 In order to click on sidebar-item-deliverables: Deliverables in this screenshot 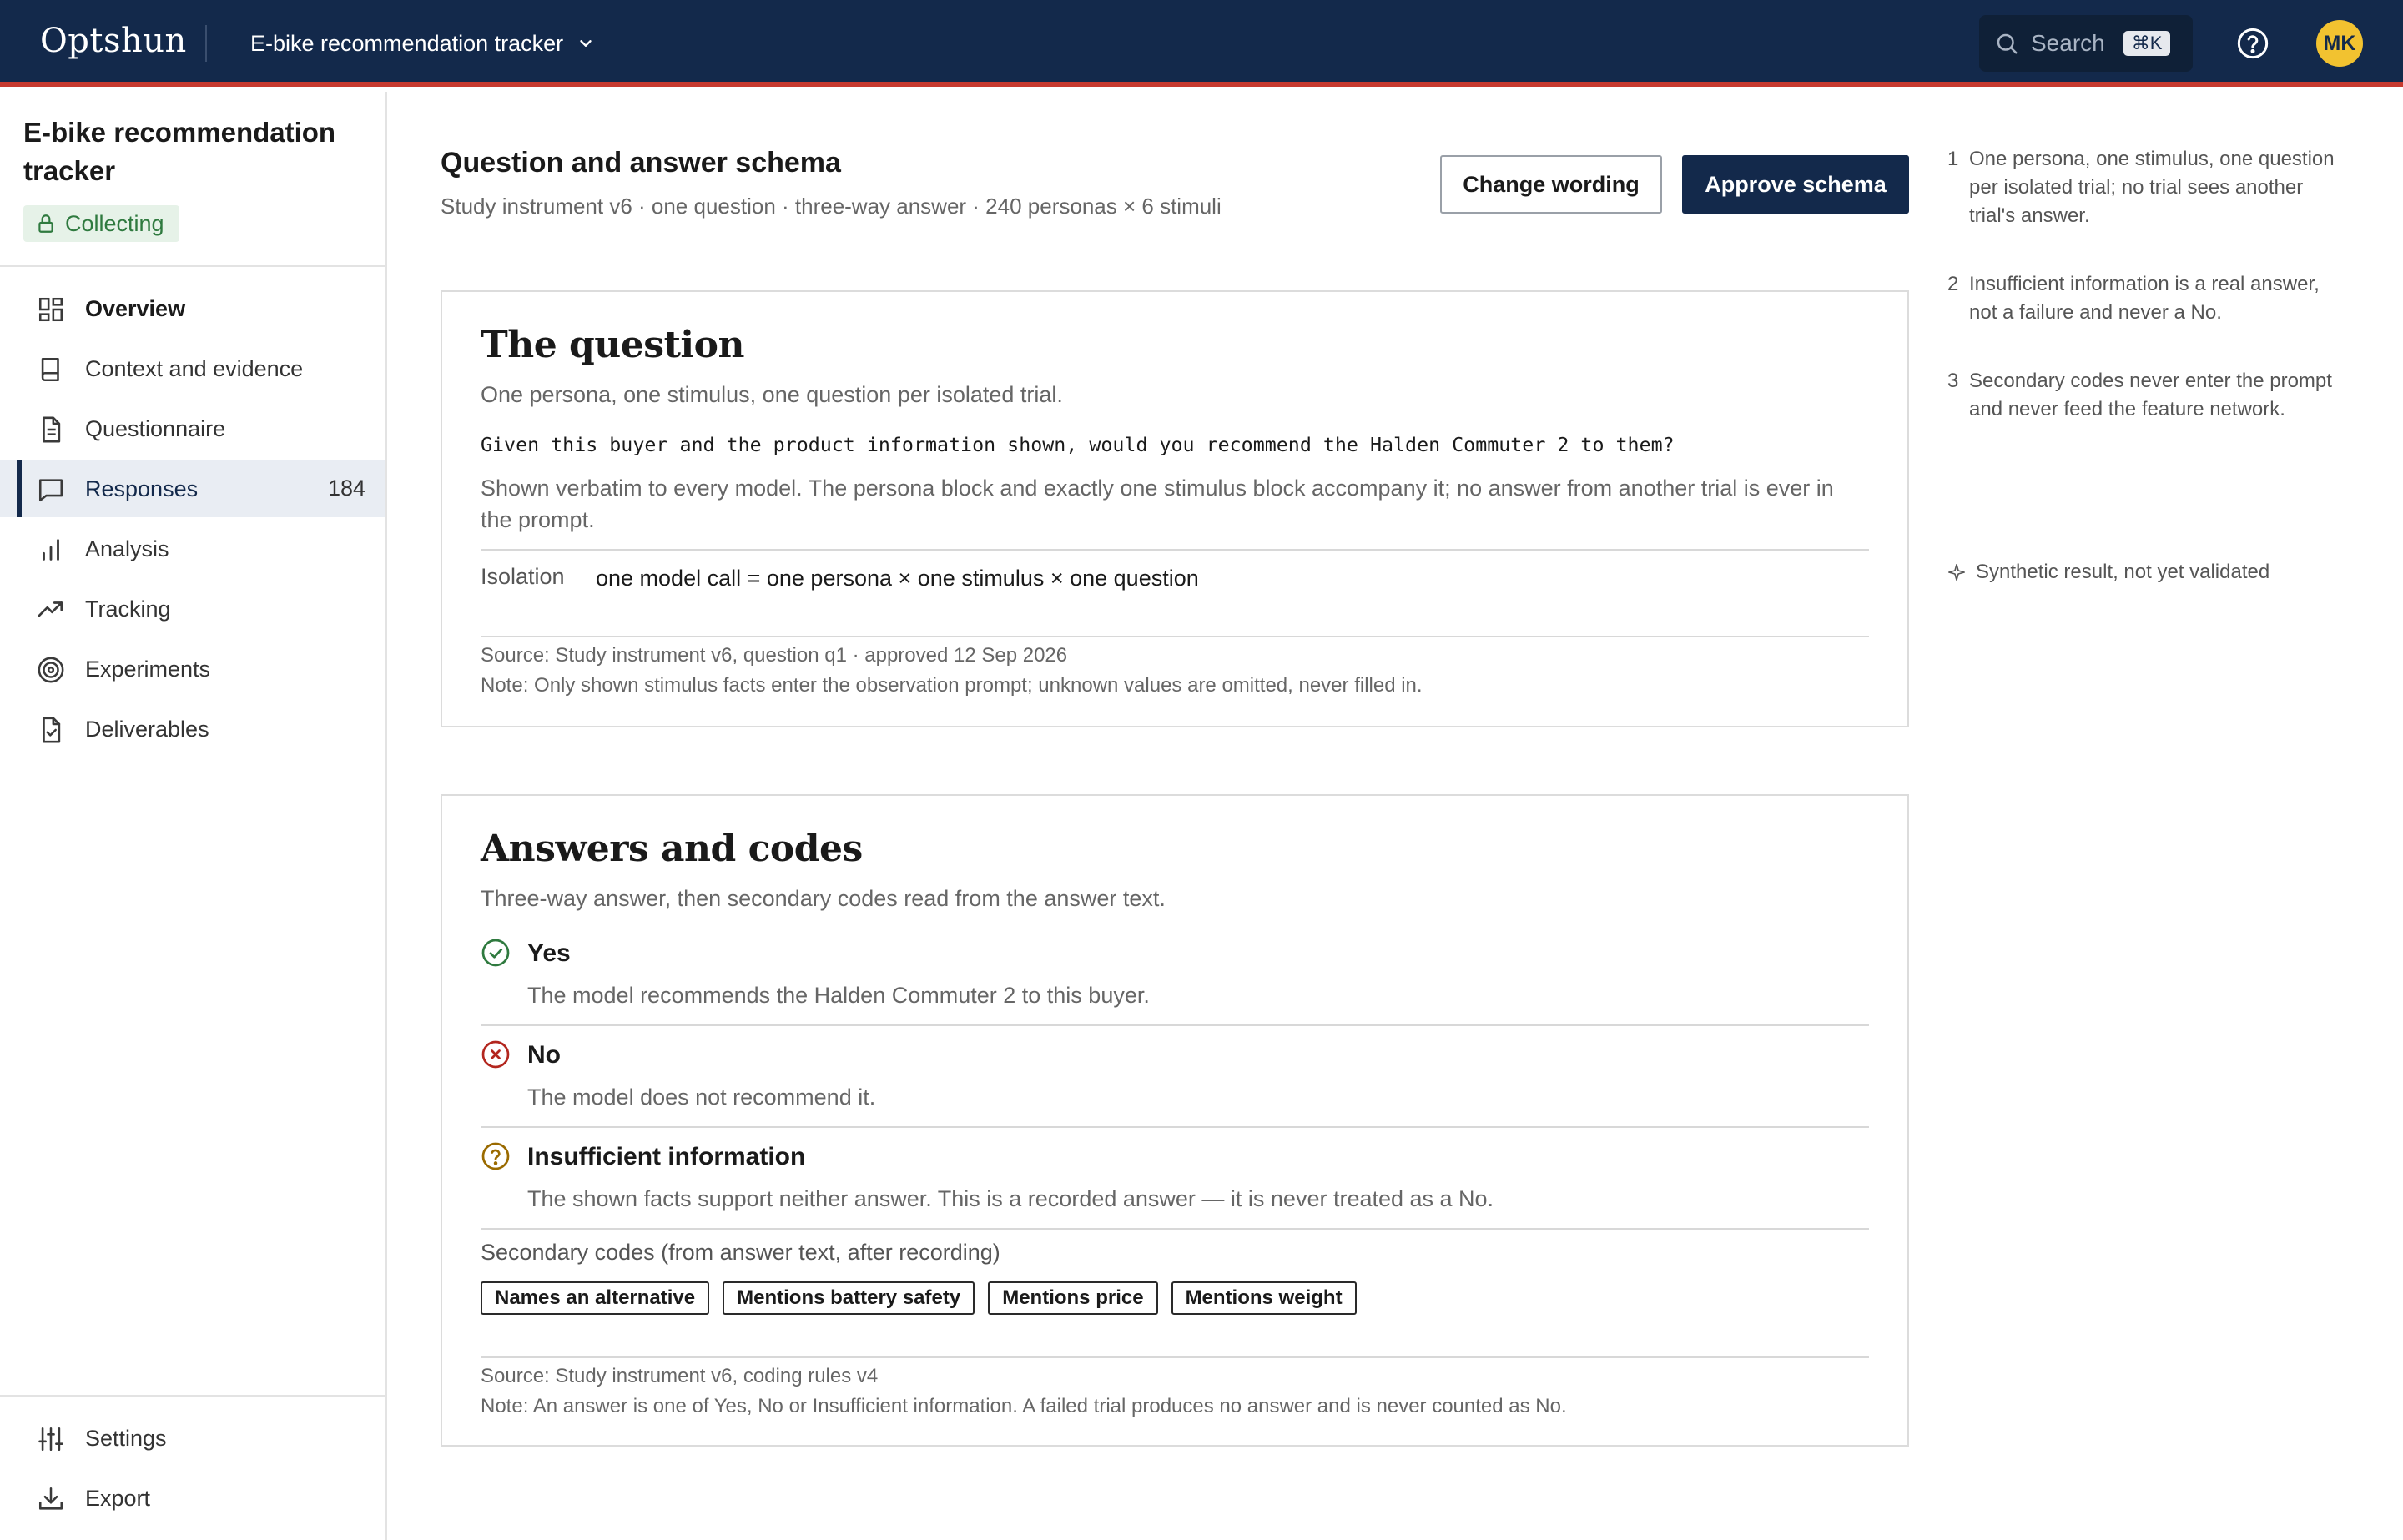, I will do `click(192, 729)`.